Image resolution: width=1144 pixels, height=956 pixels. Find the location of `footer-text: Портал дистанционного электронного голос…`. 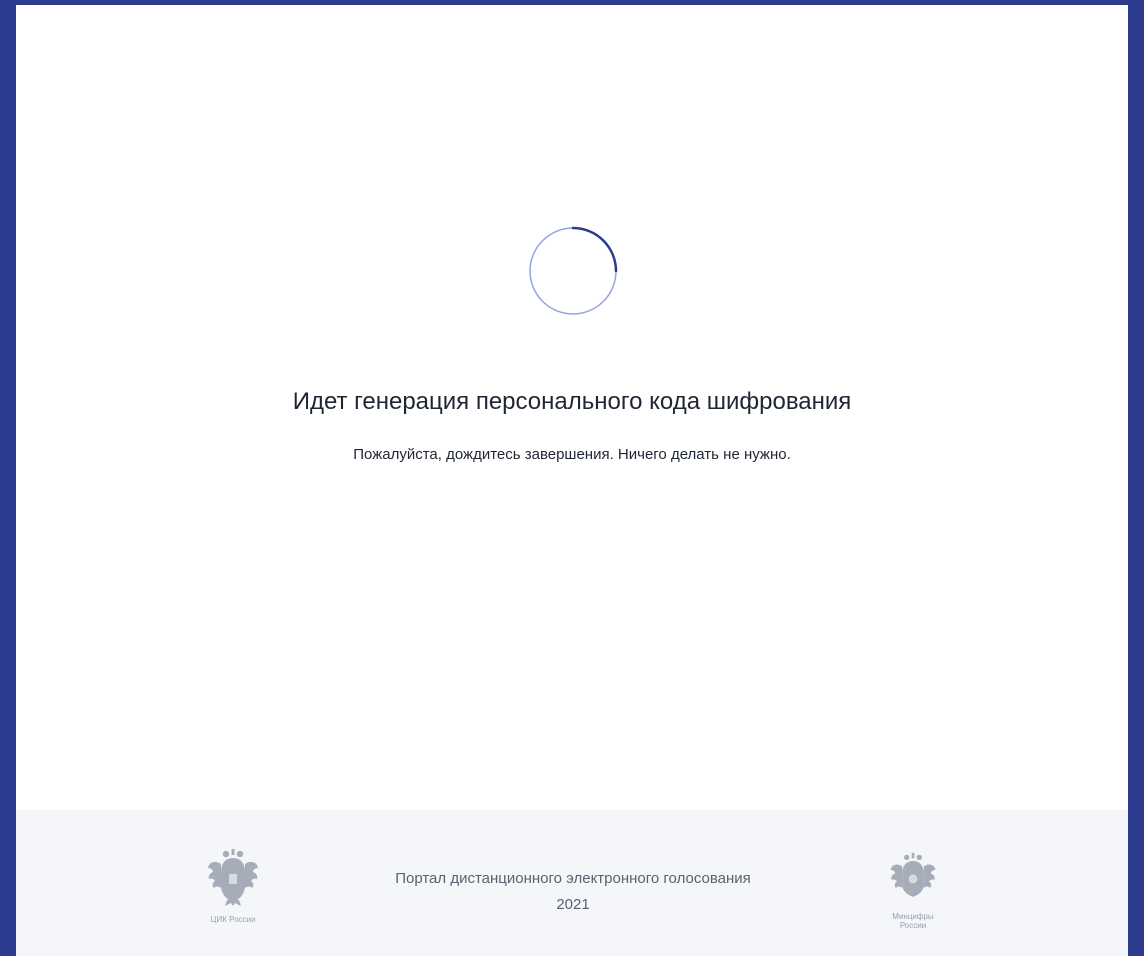

footer-text: Портал дистанционного электронного голос… is located at coordinates (573, 892).